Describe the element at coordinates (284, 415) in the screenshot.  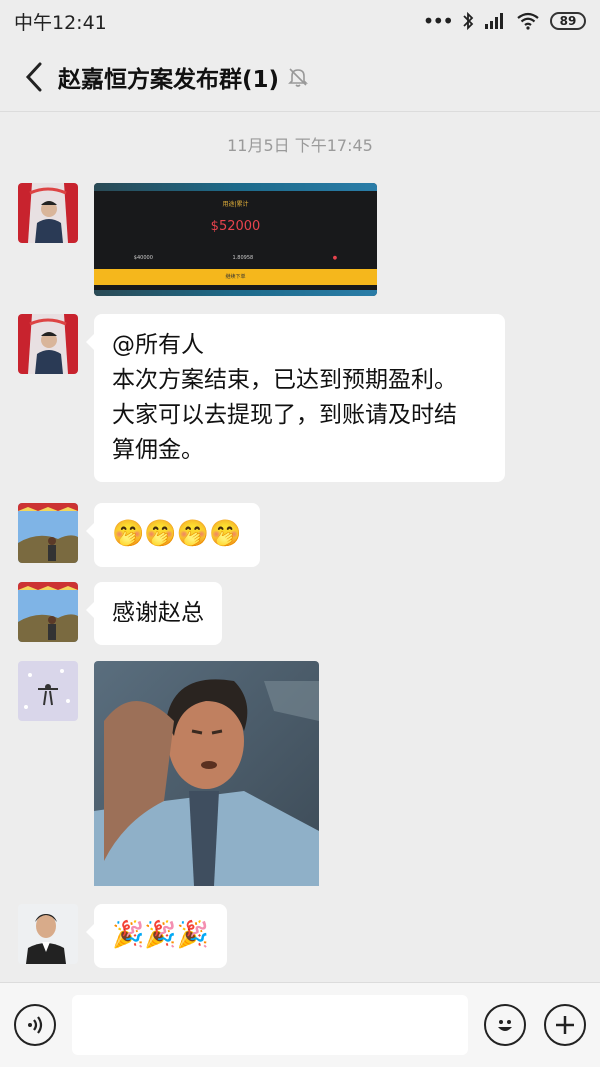
I see `message-text-line: 大家可以去提现了，到账请及时结` at that location.